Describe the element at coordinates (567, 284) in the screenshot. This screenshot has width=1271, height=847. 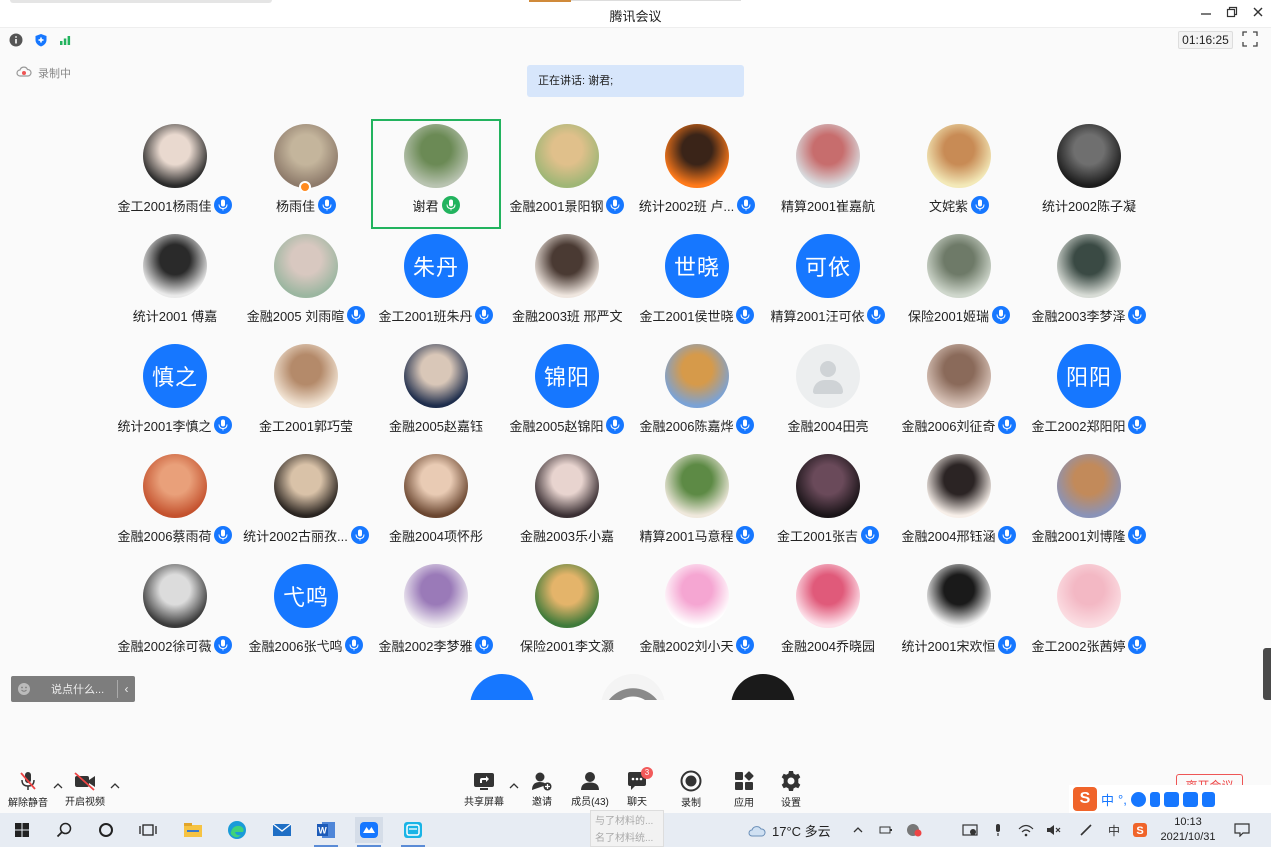
I see `participant-tile: 金融2003班 邢严文` at that location.